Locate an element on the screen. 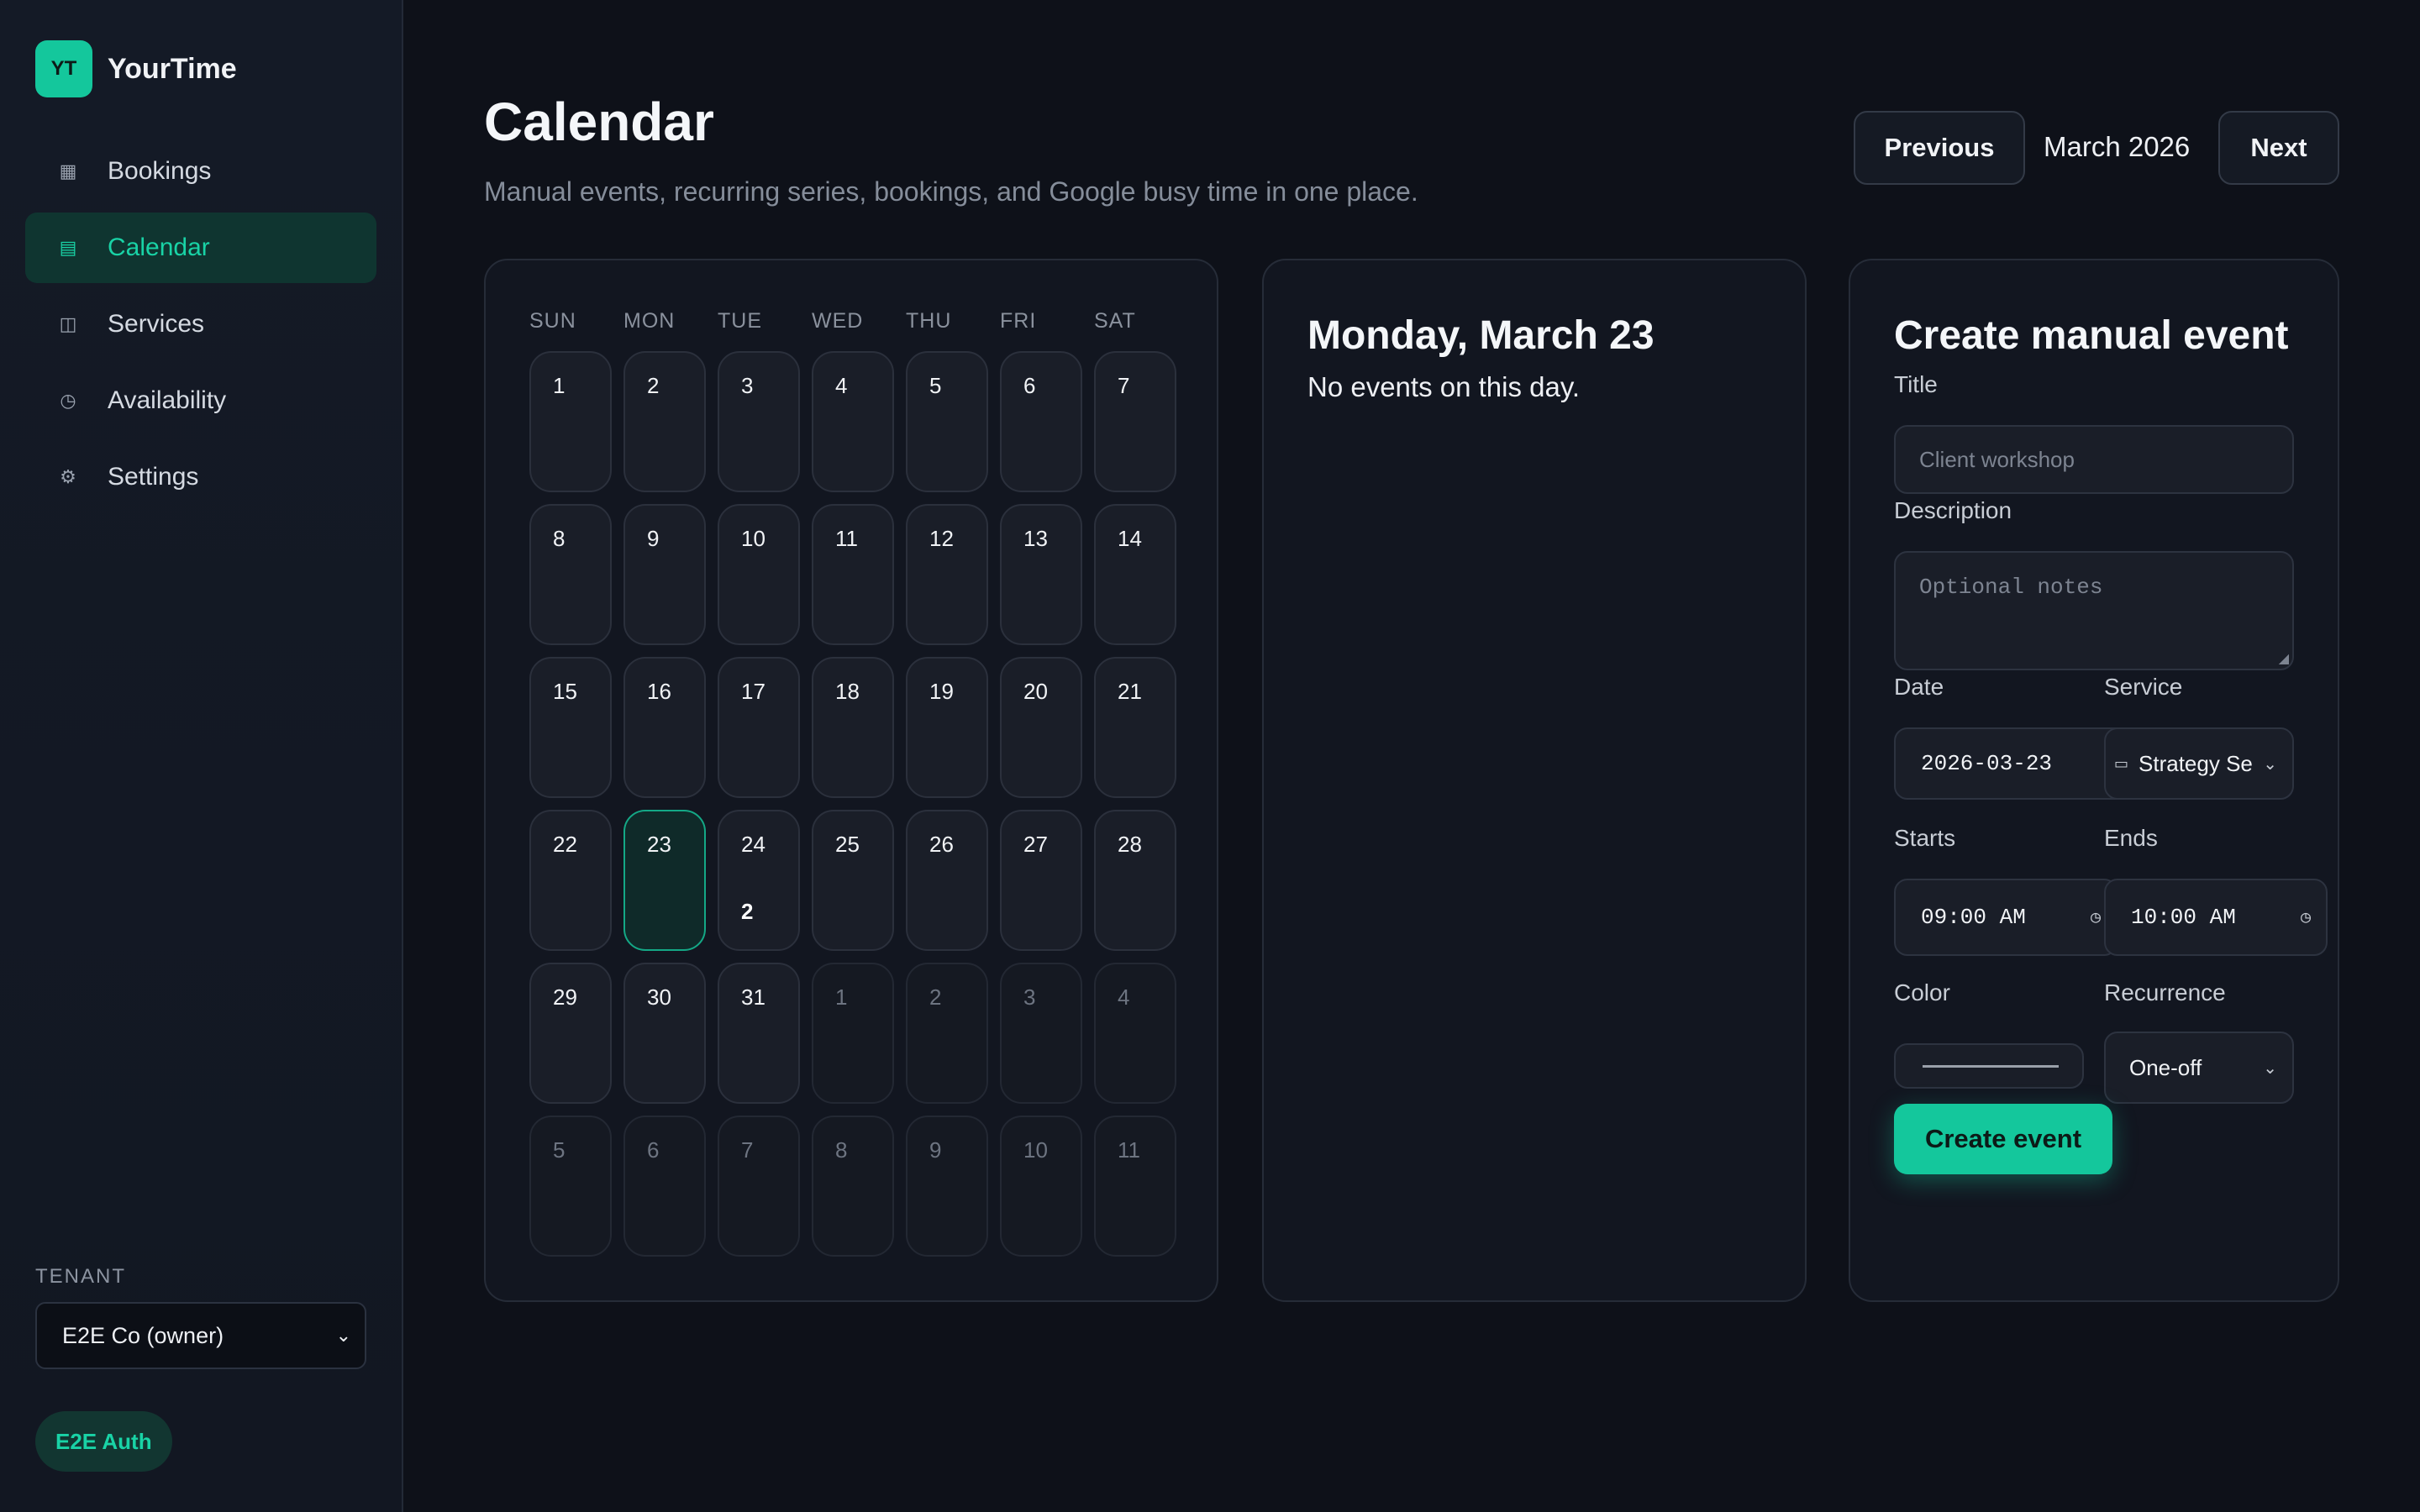 The height and width of the screenshot is (1512, 2420). calendar-day-cell: 26 is located at coordinates (947, 880).